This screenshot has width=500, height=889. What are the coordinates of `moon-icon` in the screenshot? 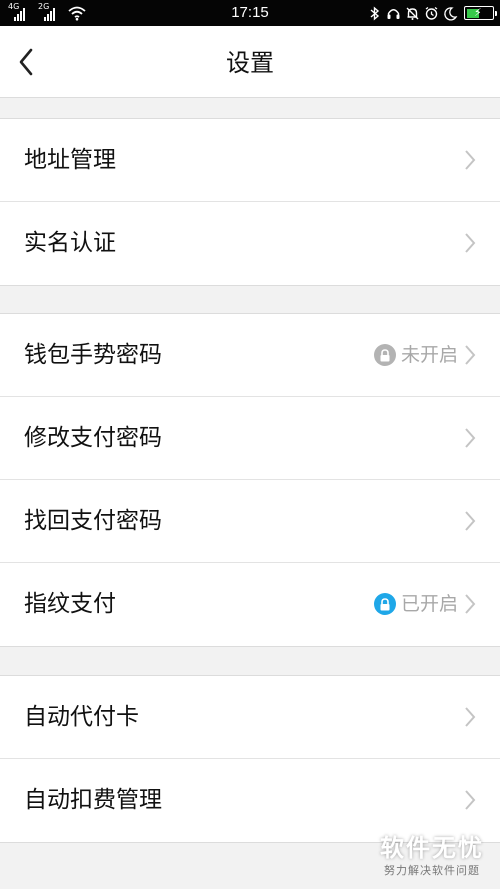 It's located at (451, 13).